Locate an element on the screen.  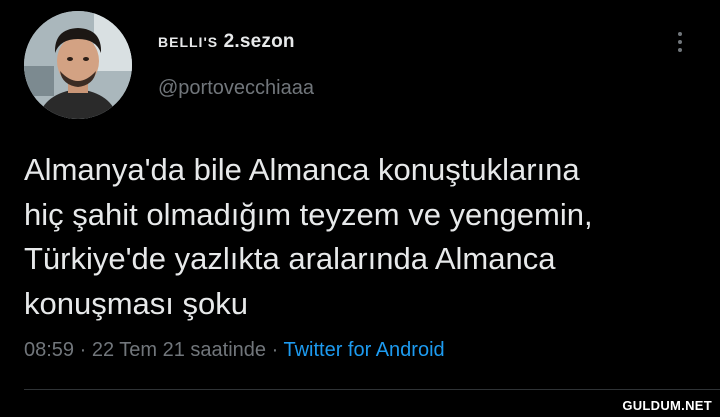
more-options-button is located at coordinates (680, 42).